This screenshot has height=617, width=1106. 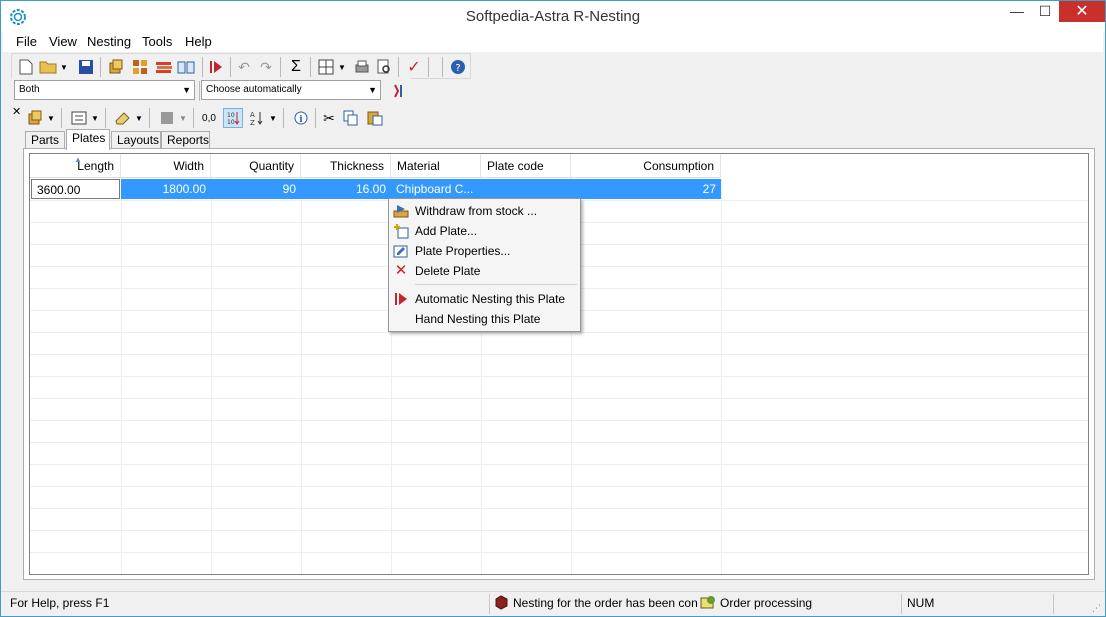 What do you see at coordinates (166, 189) in the screenshot?
I see `cell-width: 1800.00` at bounding box center [166, 189].